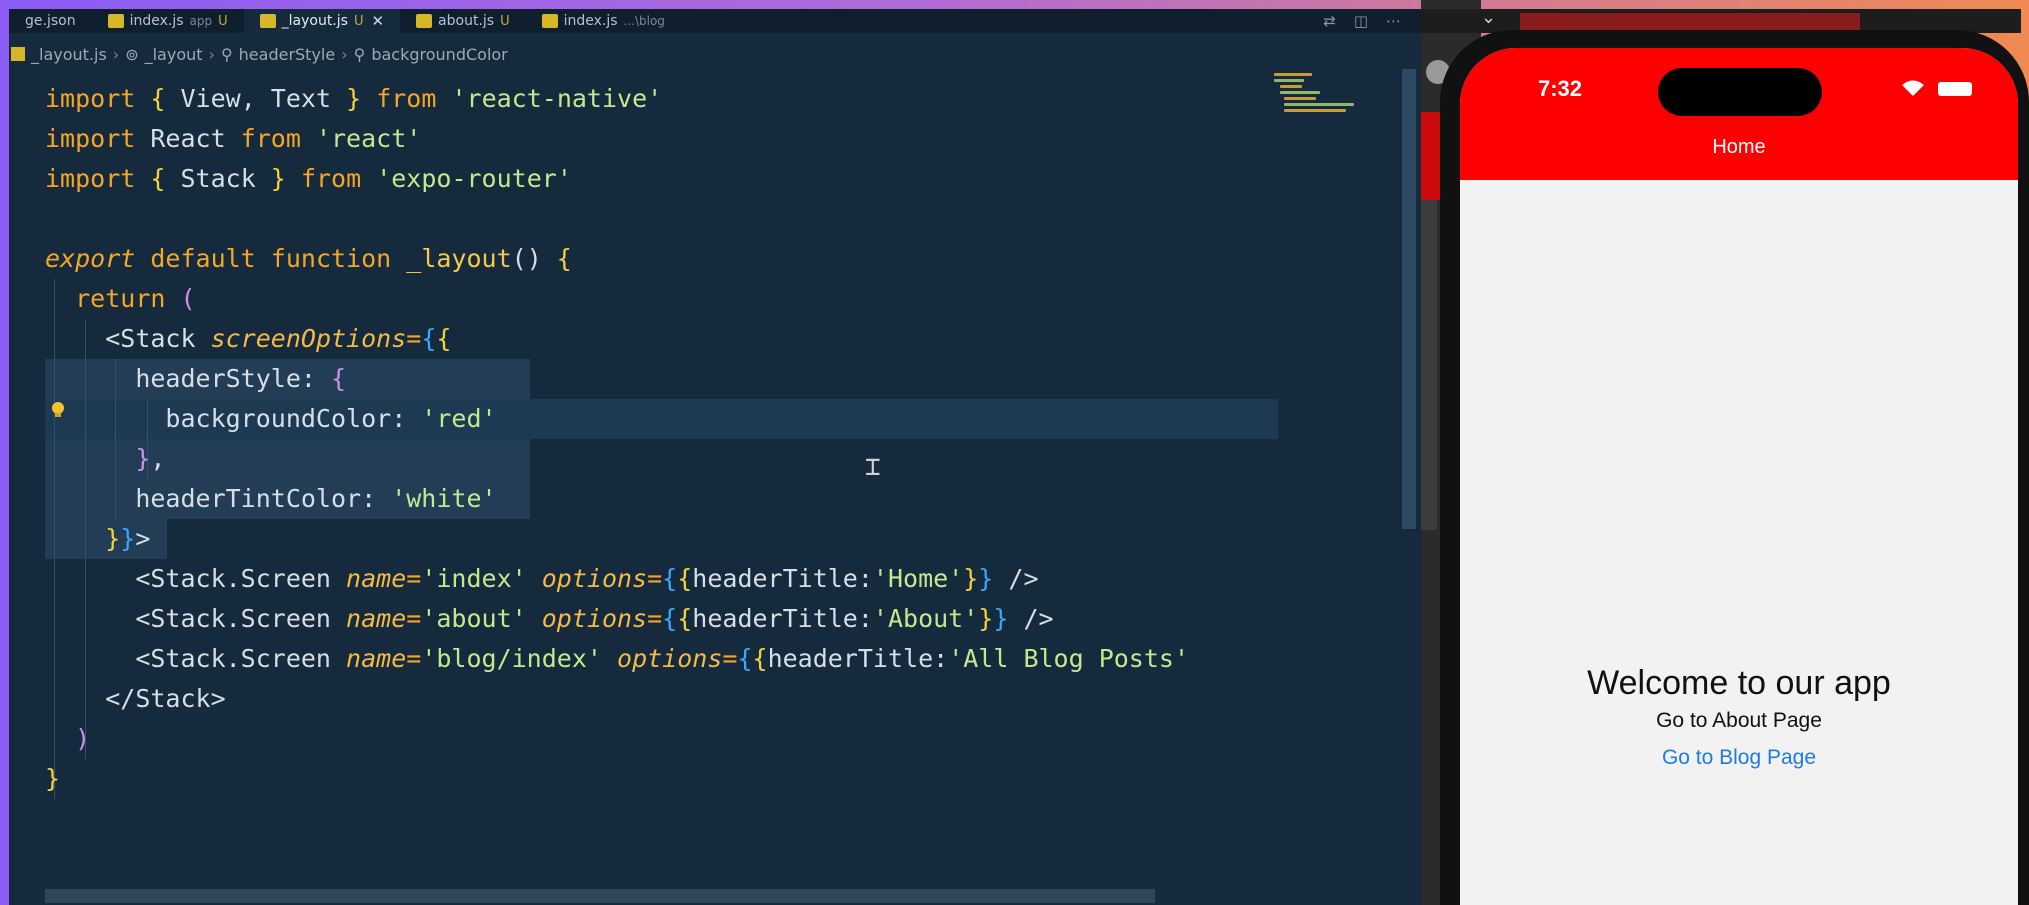 Image resolution: width=2029 pixels, height=905 pixels. Describe the element at coordinates (1409, 299) in the screenshot. I see `vertical-scrollbar` at that location.